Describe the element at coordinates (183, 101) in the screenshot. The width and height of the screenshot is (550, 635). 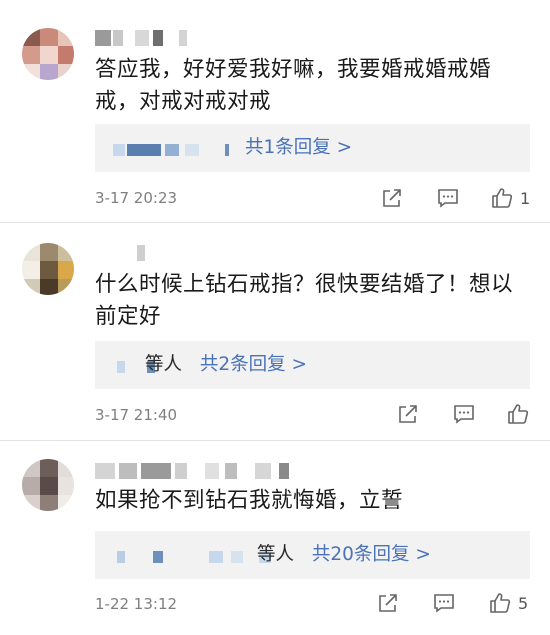
I see `comment-text-line: 戒，对戒对戒对戒` at that location.